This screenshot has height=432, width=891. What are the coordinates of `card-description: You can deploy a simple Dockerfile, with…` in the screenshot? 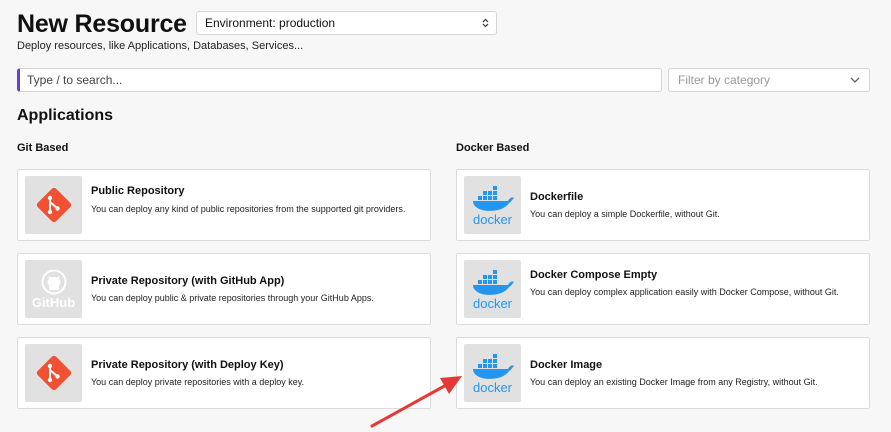 It's located at (625, 214).